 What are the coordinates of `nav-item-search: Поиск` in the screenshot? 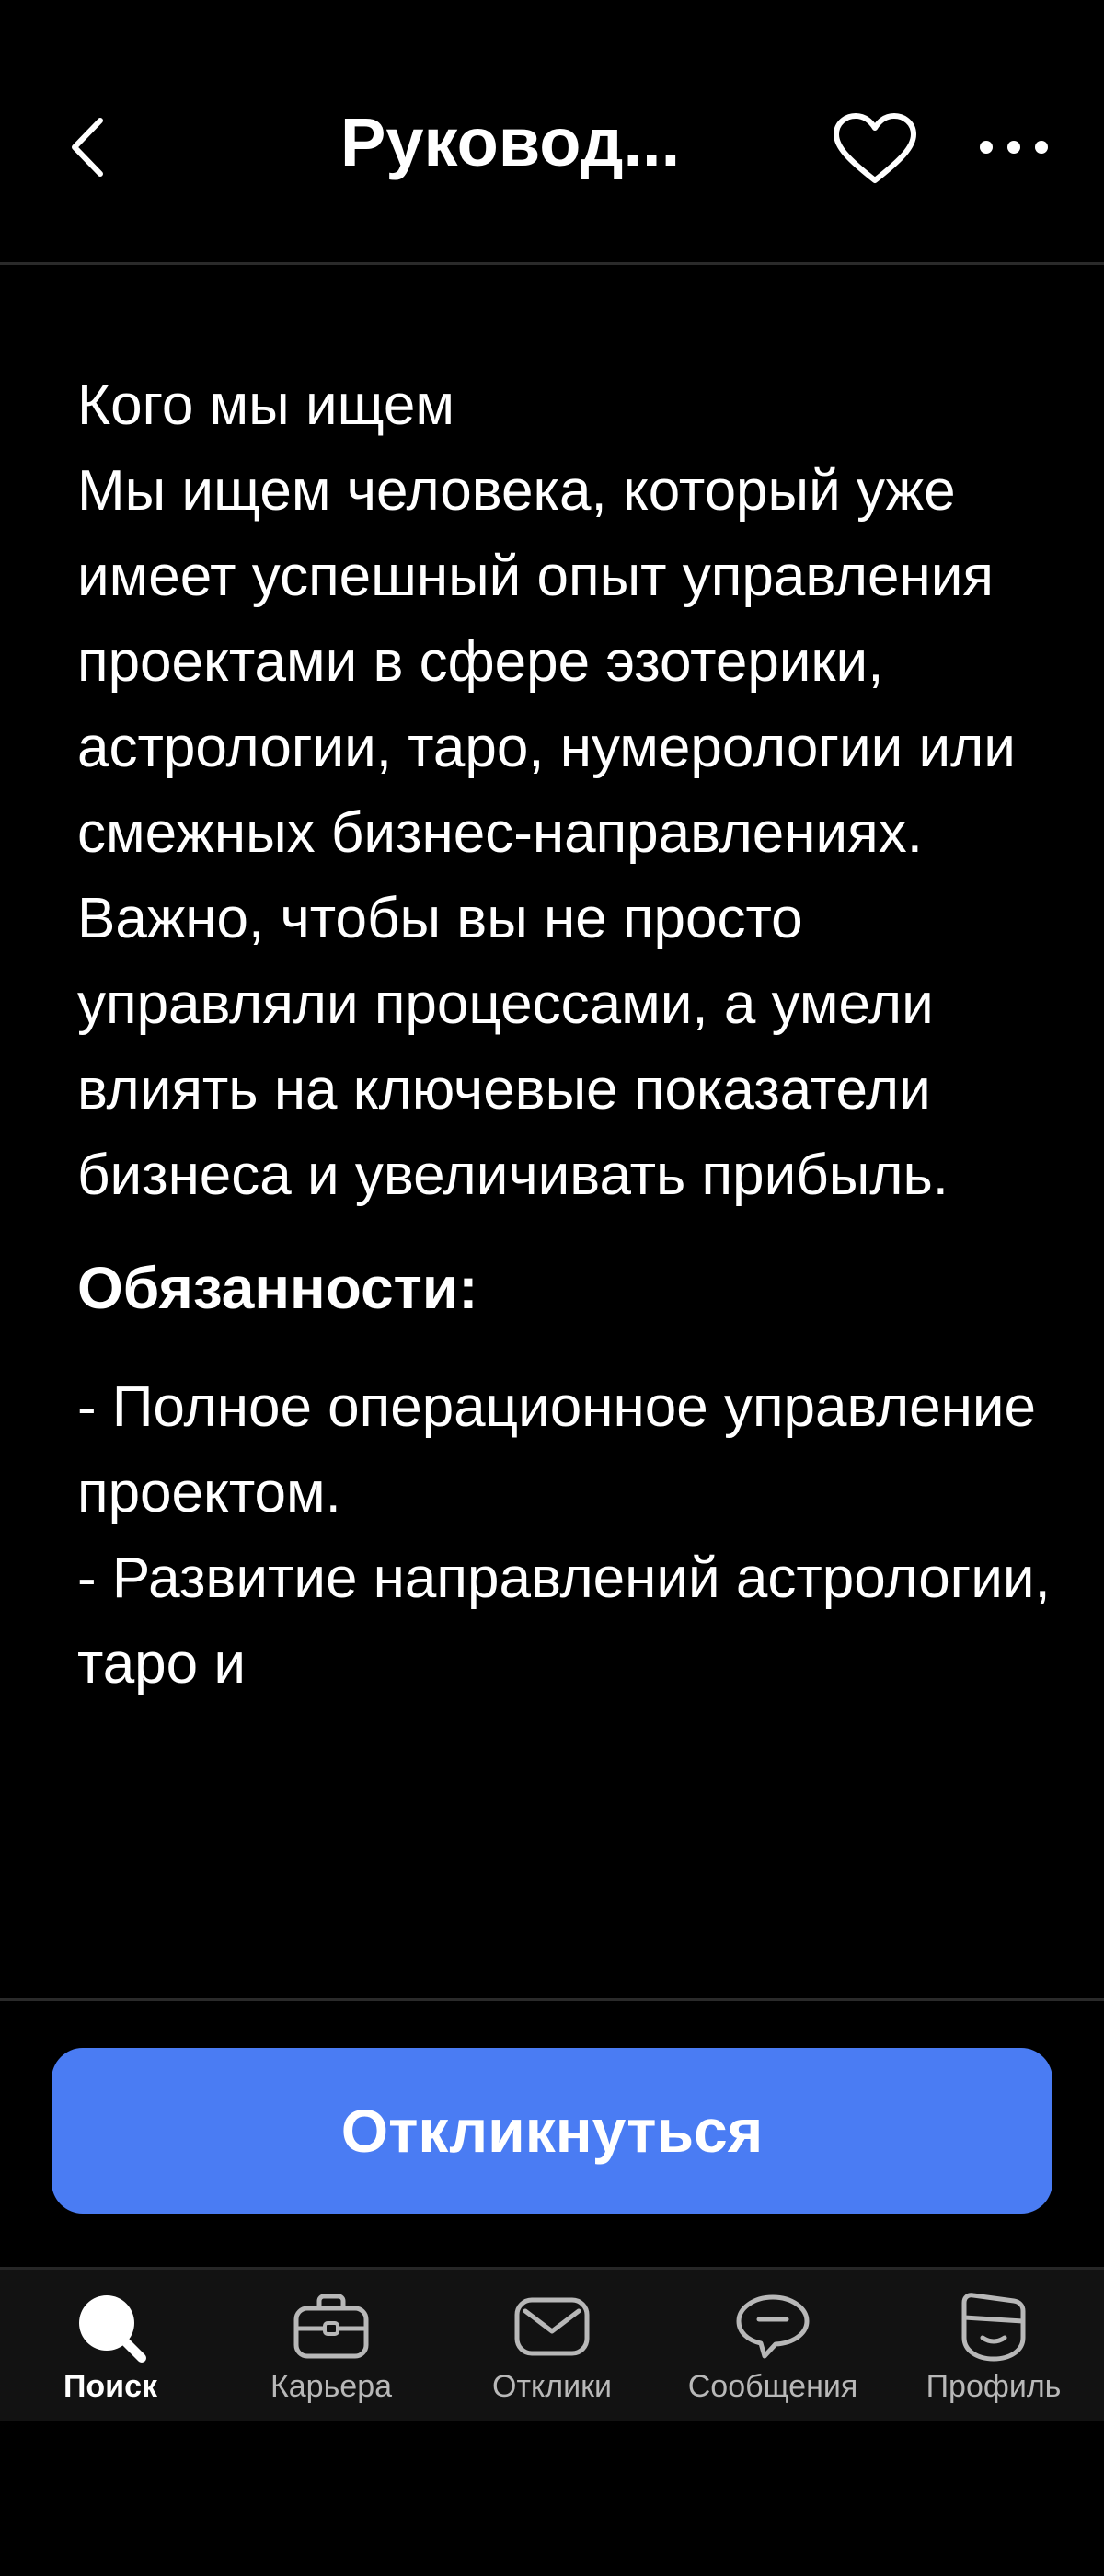 It's located at (110, 2345).